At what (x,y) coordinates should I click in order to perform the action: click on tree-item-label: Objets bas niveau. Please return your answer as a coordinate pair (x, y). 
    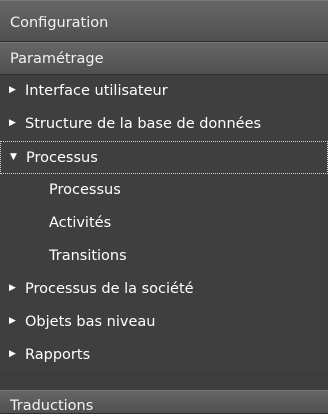
    Looking at the image, I should click on (90, 322).